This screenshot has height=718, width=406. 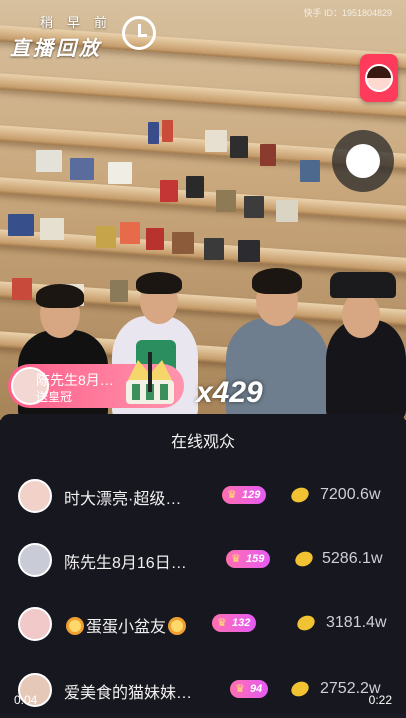 I want to click on viewer-row: 时大漂亮·超级… 129 7200.6w, so click(x=203, y=497).